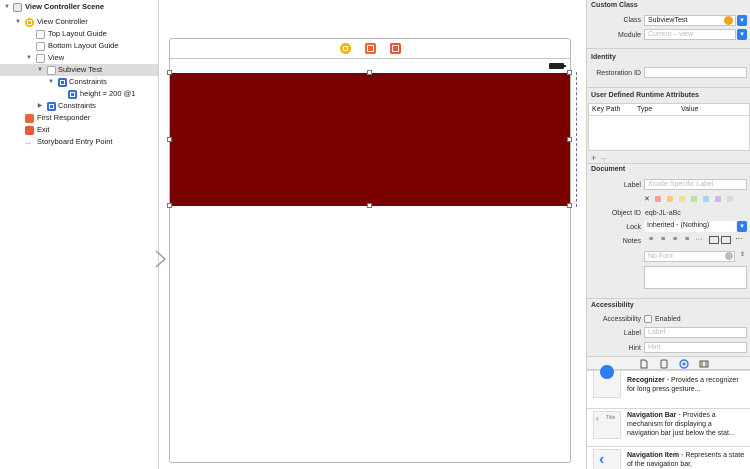 The image size is (750, 469). I want to click on accessibility-label-field: Label, so click(695, 332).